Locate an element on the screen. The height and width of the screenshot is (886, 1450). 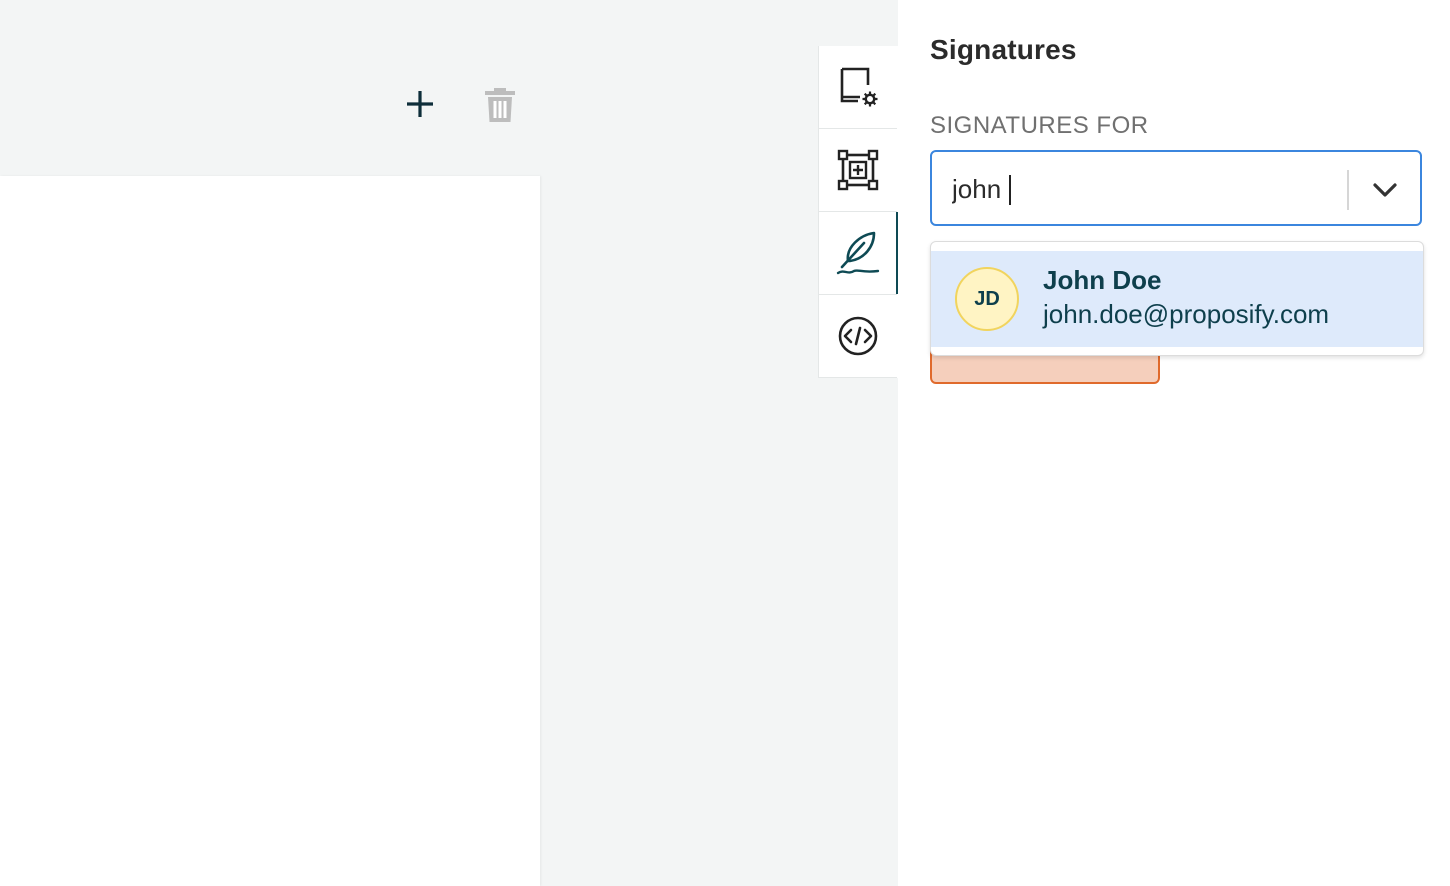
rail-code-button is located at coordinates (858, 336).